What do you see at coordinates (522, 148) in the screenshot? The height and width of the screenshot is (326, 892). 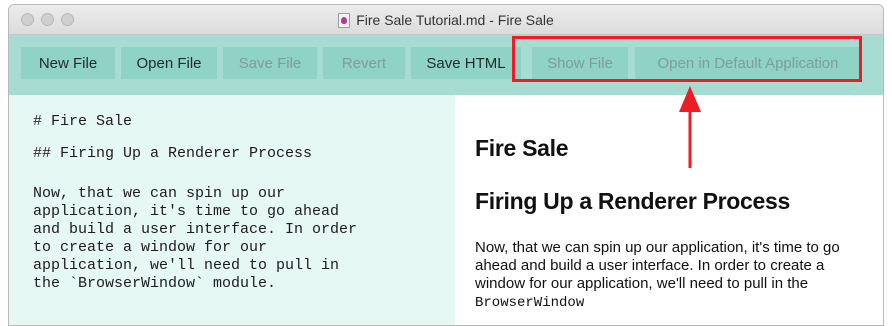 I see `preview-heading-1: Fire Sale` at bounding box center [522, 148].